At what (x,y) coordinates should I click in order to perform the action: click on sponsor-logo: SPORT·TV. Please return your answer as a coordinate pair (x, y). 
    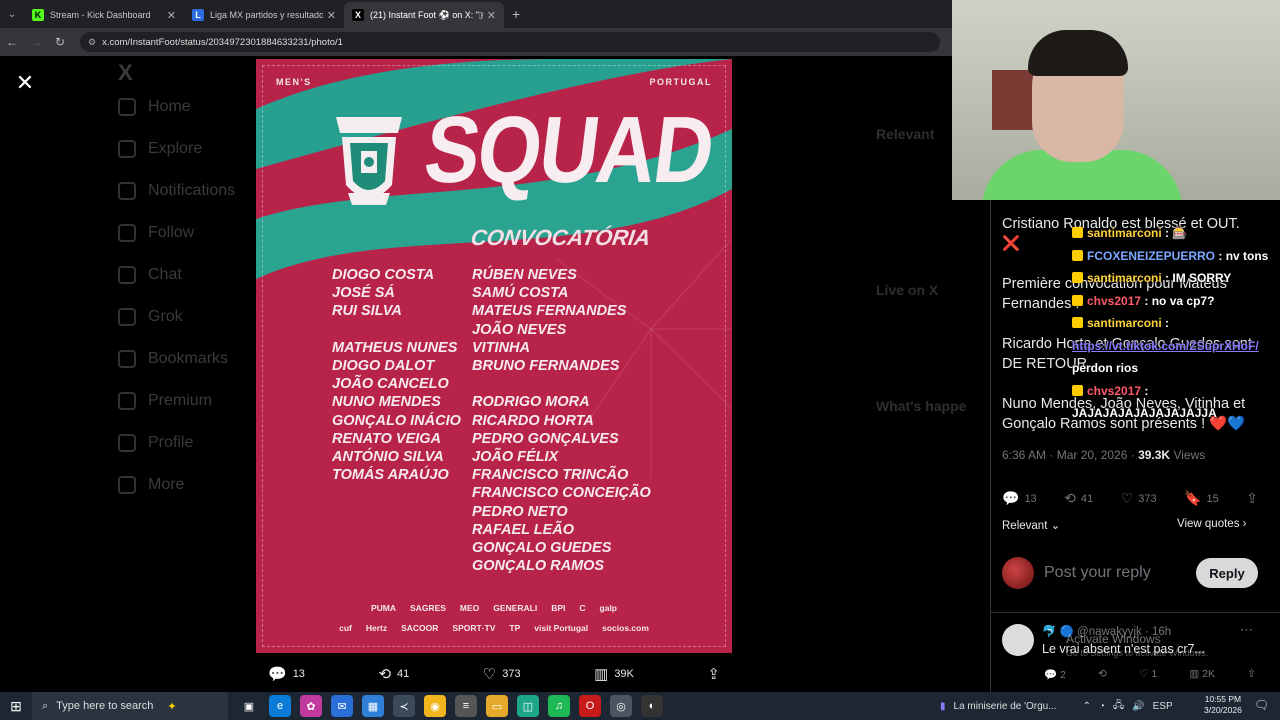
    Looking at the image, I should click on (474, 628).